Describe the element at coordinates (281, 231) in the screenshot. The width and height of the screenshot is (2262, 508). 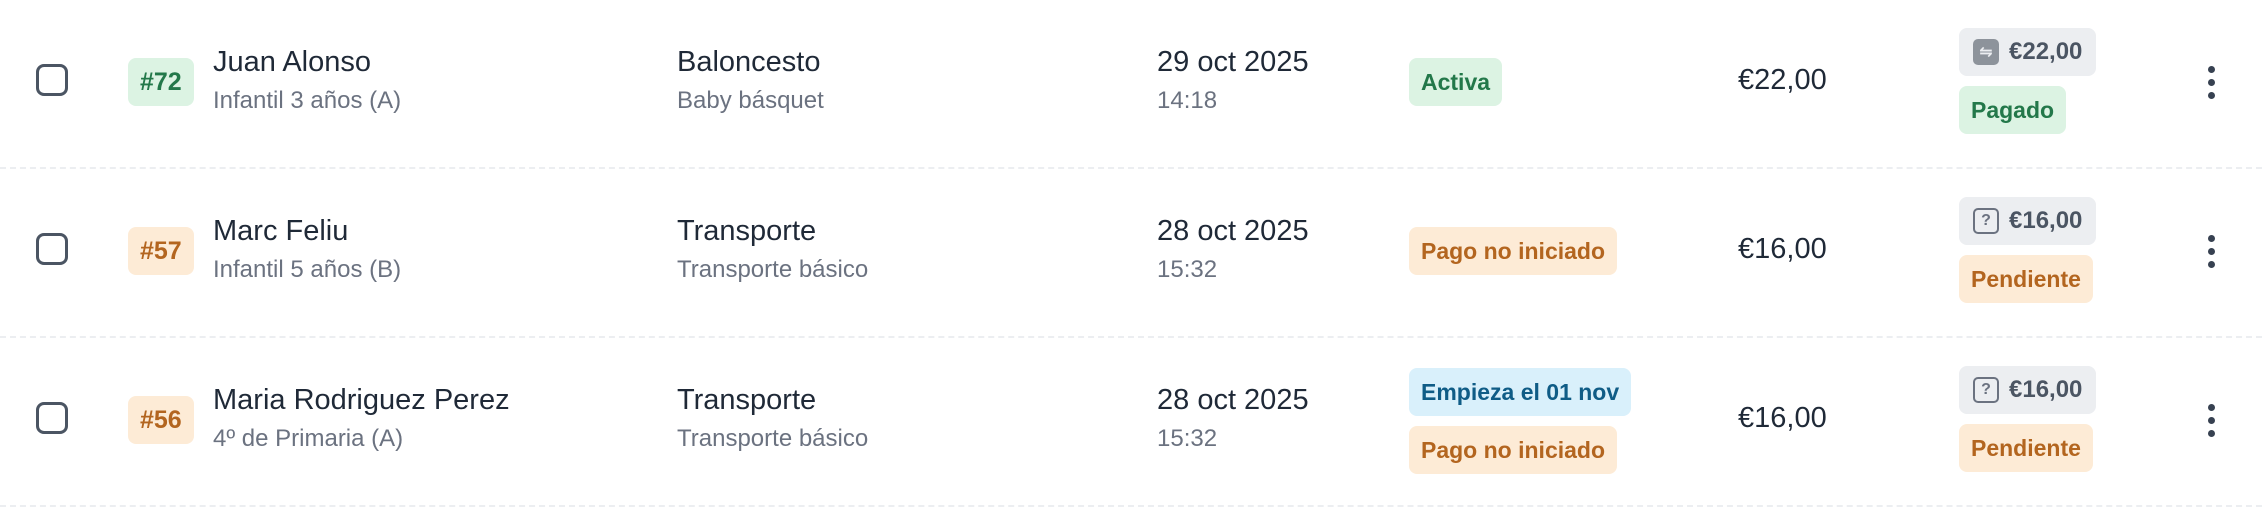
I see `student-name: Marc Feliu` at that location.